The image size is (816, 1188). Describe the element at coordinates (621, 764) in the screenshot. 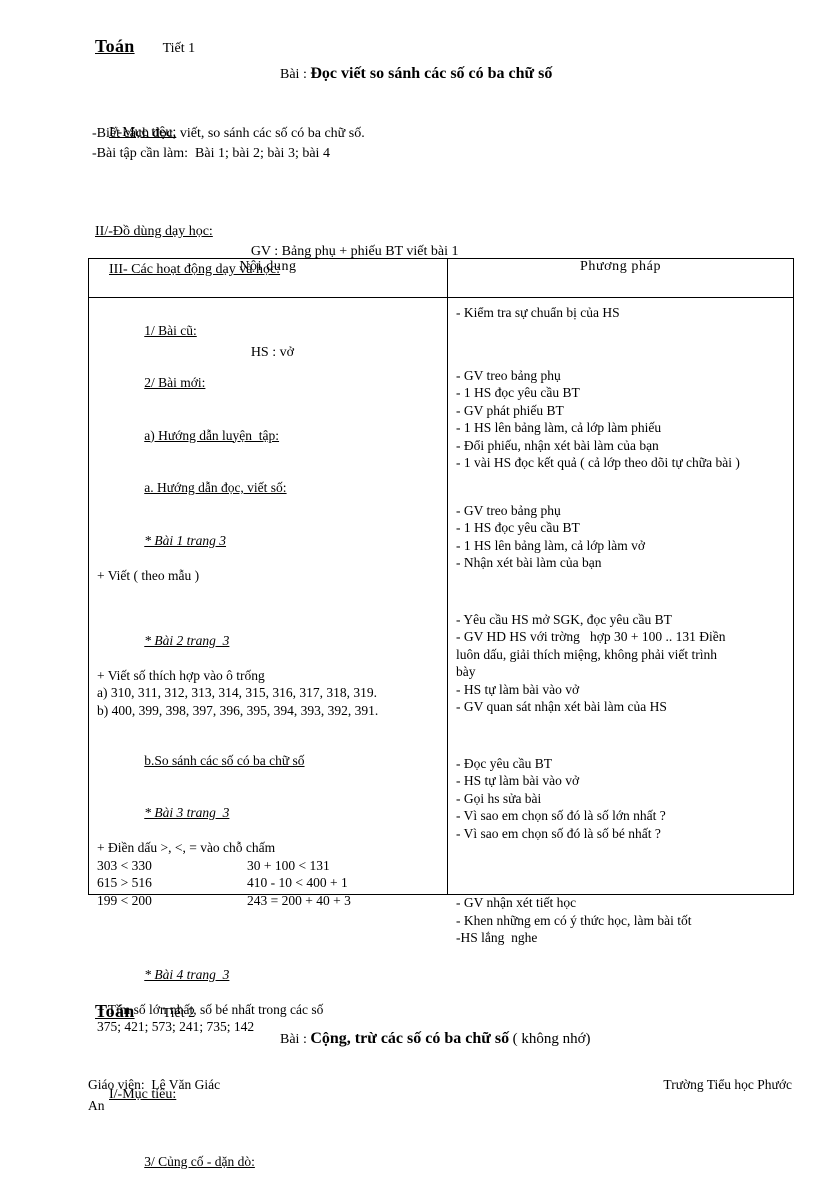

I see `method-g5-line-1: - Đọc yêu cầu BT` at that location.